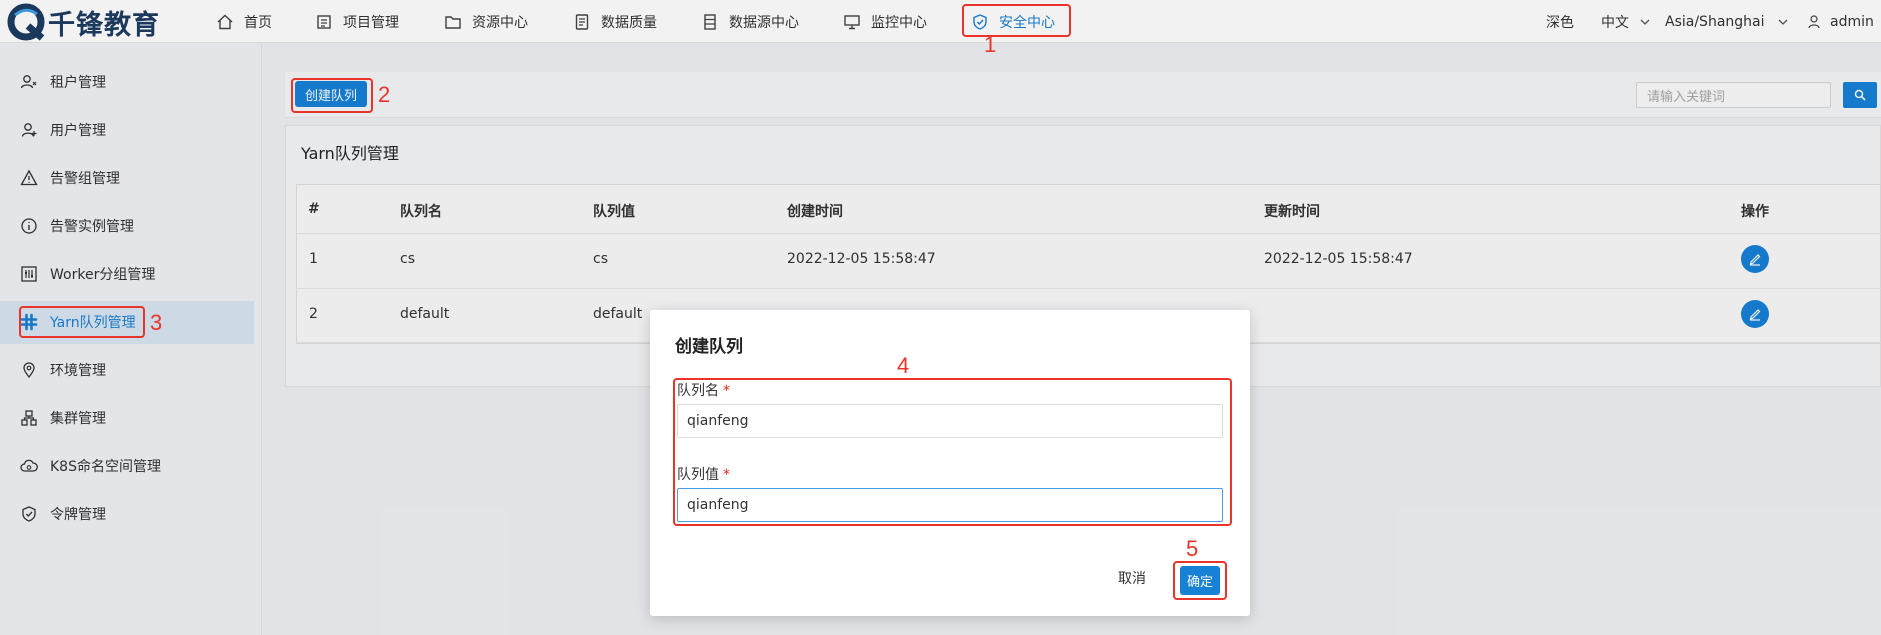  Describe the element at coordinates (1132, 578) in the screenshot. I see `cancel-button: 取消` at that location.